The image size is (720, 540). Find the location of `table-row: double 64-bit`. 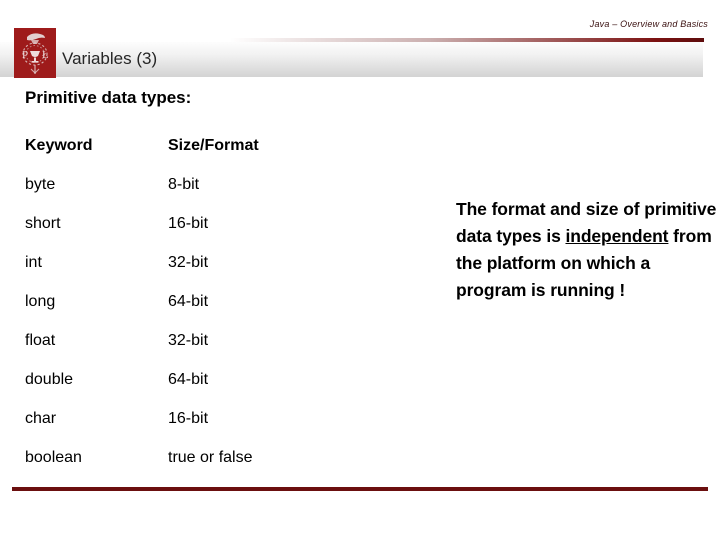

table-row: double 64-bit is located at coordinates (186, 379).